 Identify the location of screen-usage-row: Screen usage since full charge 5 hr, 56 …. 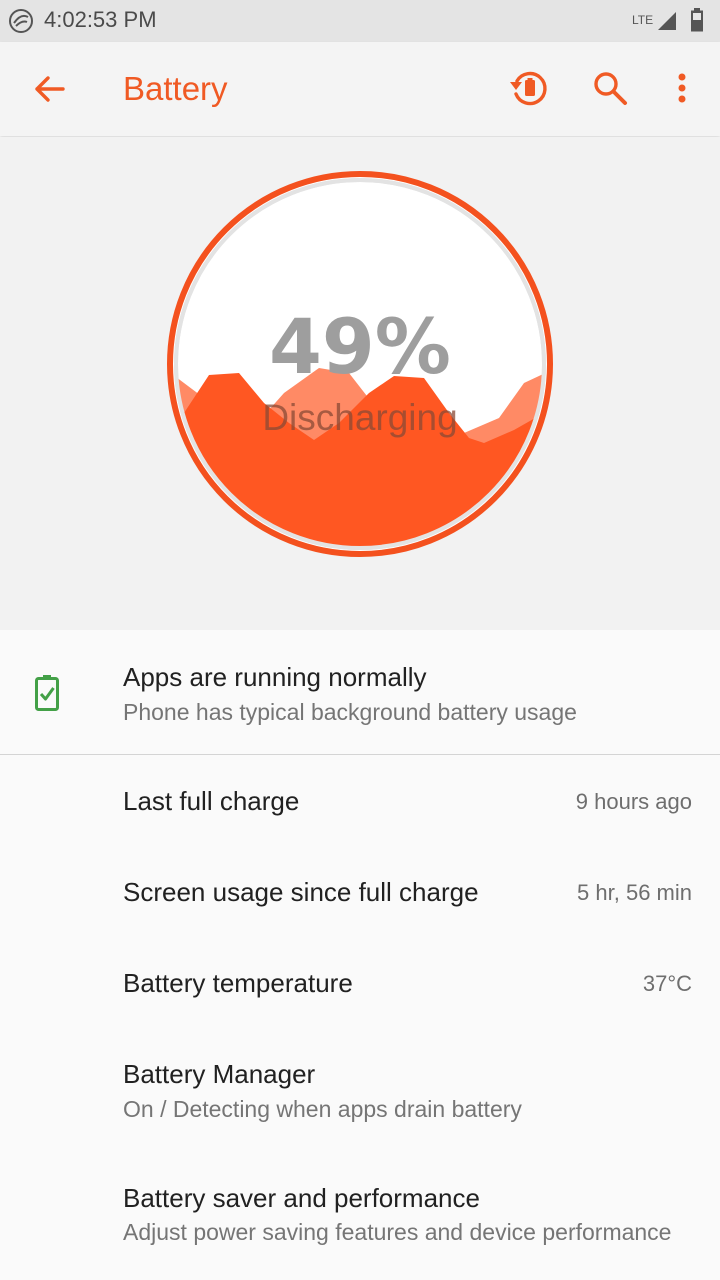
(360, 891).